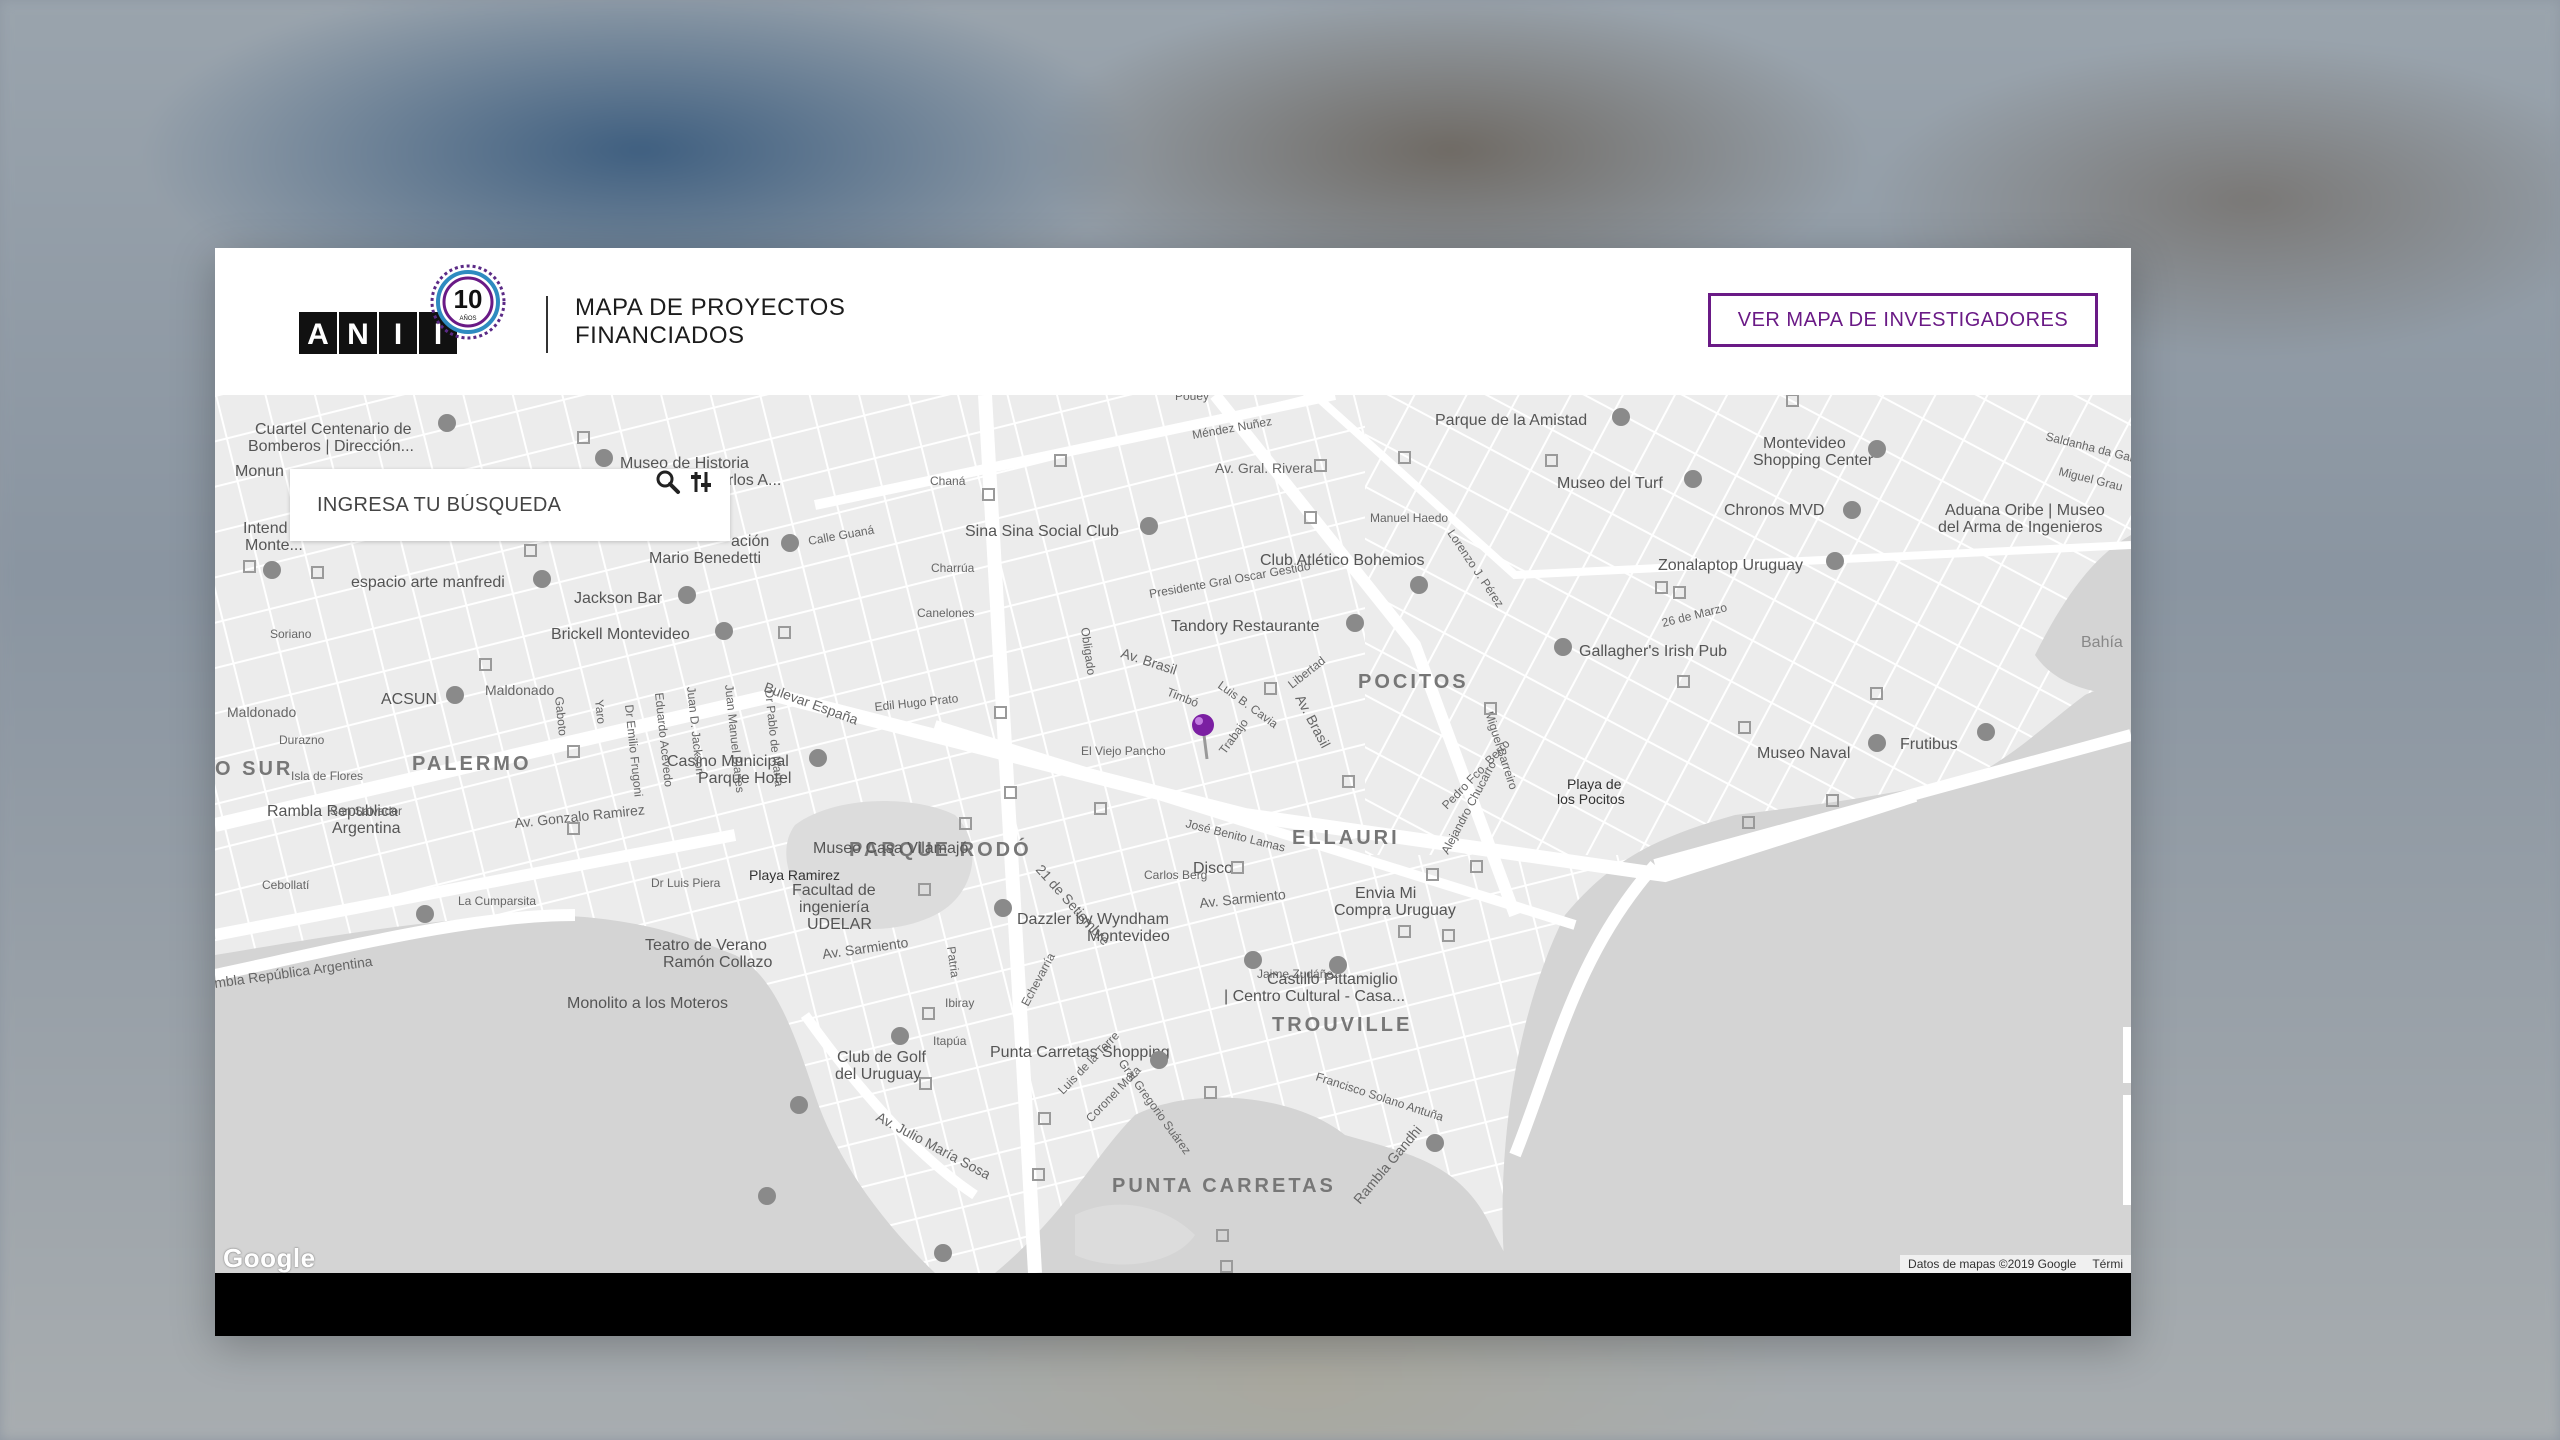  Describe the element at coordinates (1224, 1186) in the screenshot. I see `label-punta-carretas: PUNTA CARRETAS` at that location.